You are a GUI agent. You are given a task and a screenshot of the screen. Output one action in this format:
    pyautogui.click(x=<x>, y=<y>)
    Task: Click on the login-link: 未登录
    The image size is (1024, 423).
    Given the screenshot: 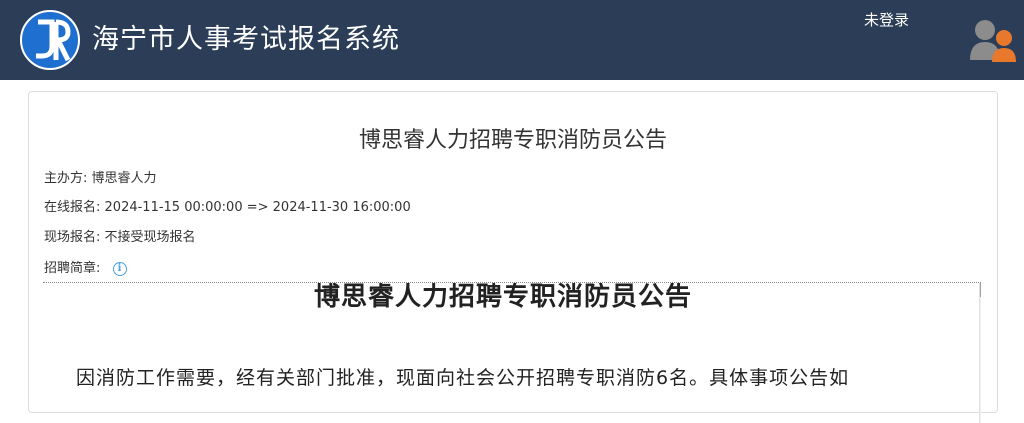 What is the action you would take?
    pyautogui.click(x=886, y=20)
    